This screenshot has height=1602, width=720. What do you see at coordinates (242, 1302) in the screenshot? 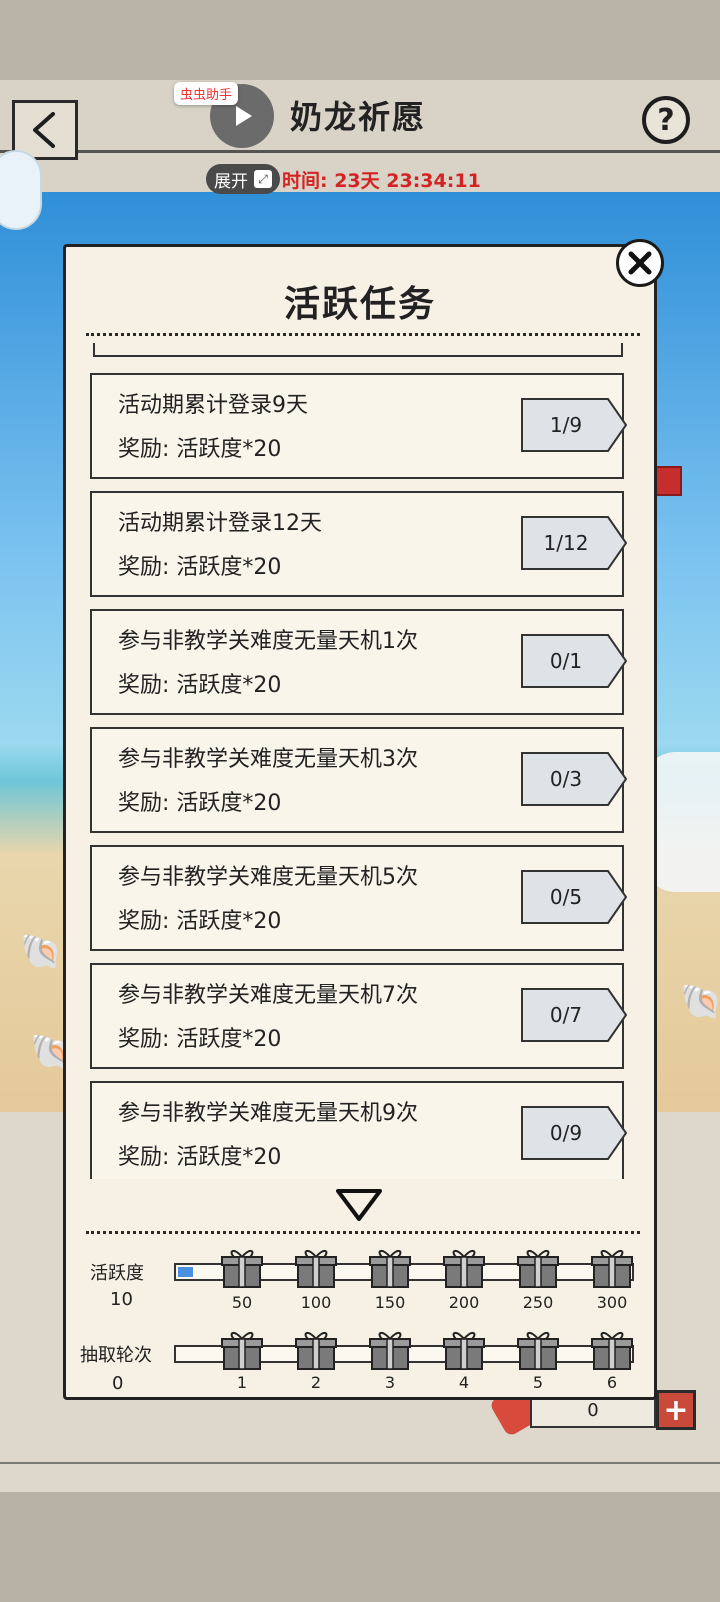
I see `activity-milestone-label: 50` at bounding box center [242, 1302].